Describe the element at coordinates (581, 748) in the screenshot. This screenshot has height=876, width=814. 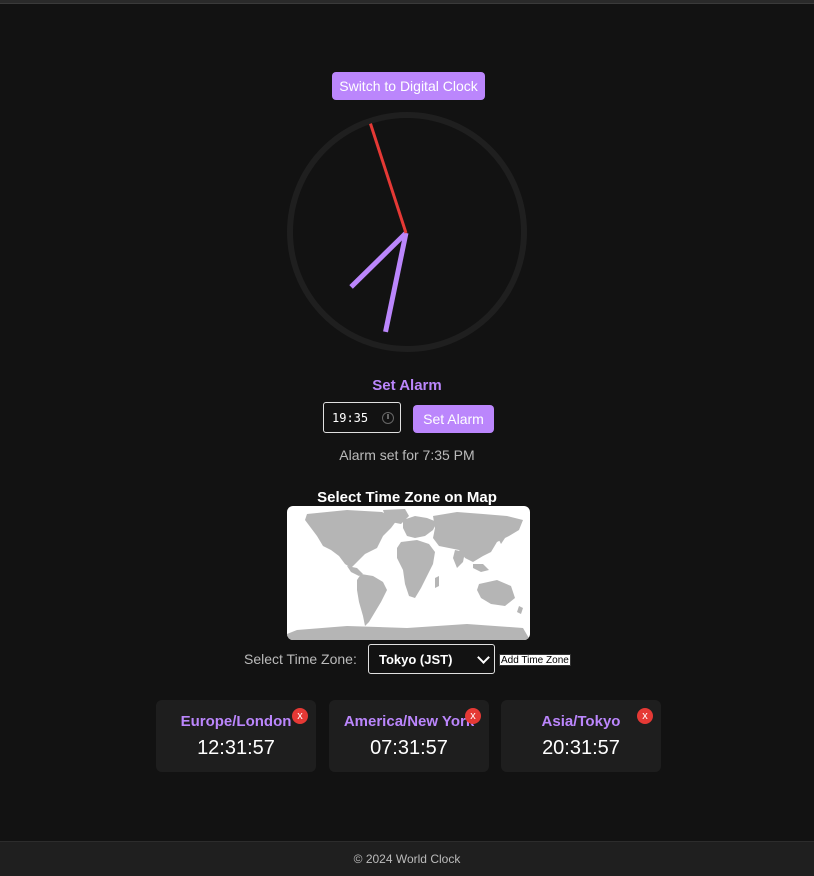
I see `clock-card-time: 20:31:57` at that location.